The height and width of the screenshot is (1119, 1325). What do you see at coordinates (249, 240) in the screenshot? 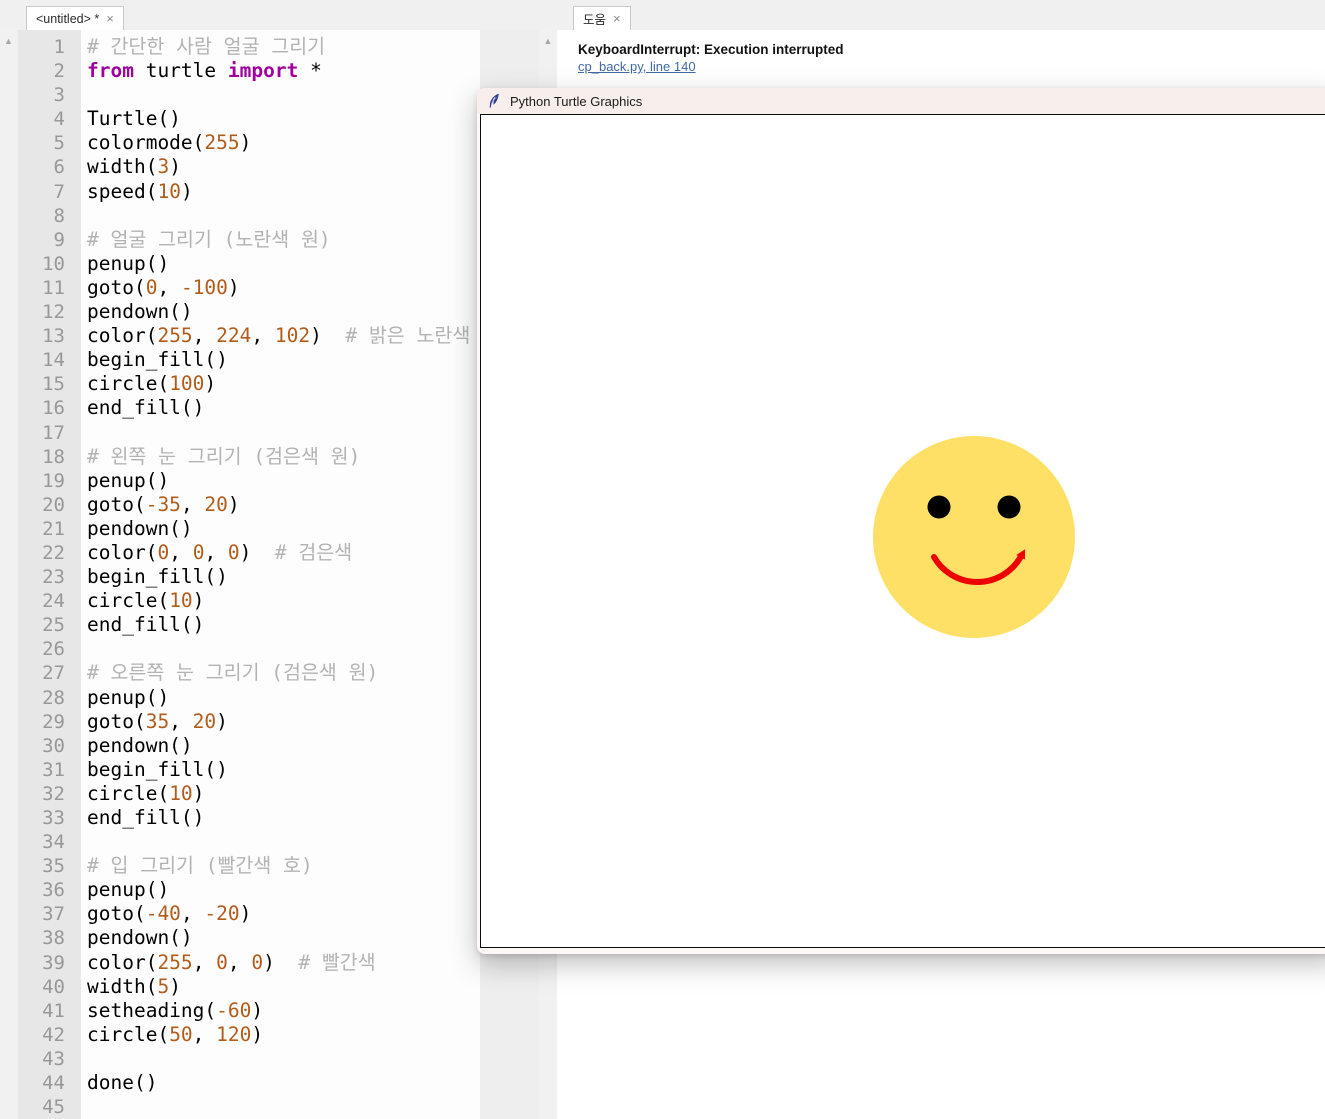
I see `code-line: 9 # 얼굴 그리기 (노란색 원)` at bounding box center [249, 240].